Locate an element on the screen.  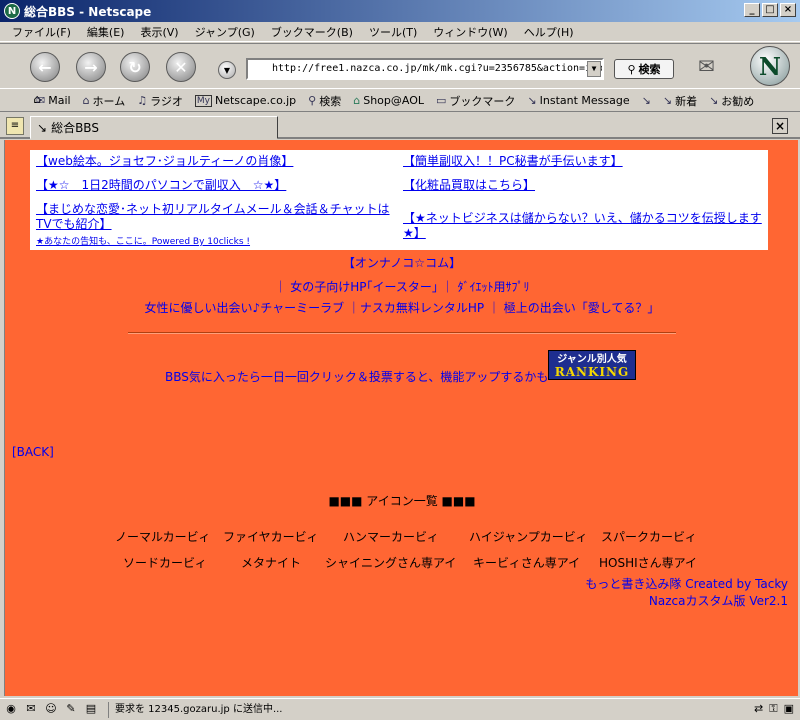
icon-list-item: HOSHIさん専アイ is located at coordinates (648, 563).